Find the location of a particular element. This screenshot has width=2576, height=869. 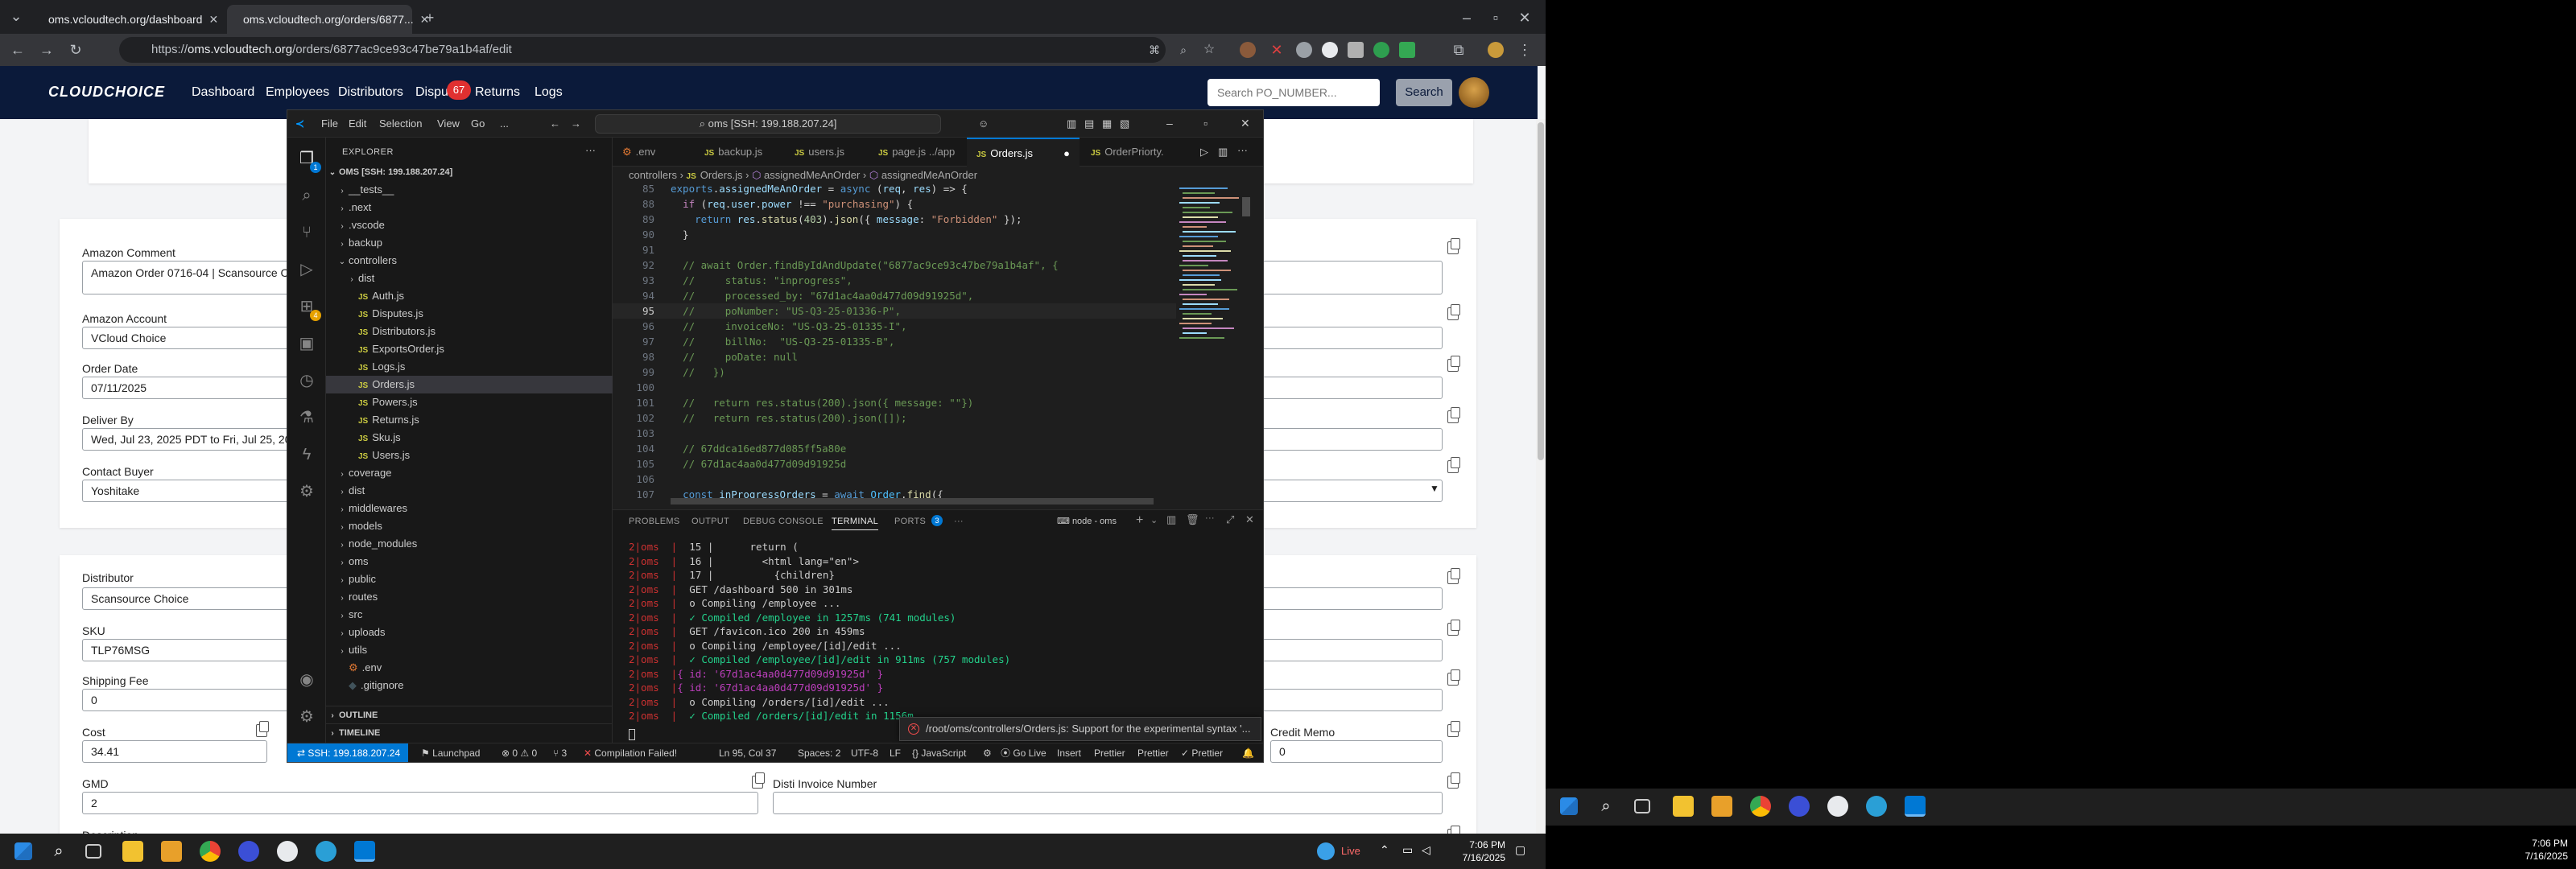

minimize-icon: – is located at coordinates (1169, 123).